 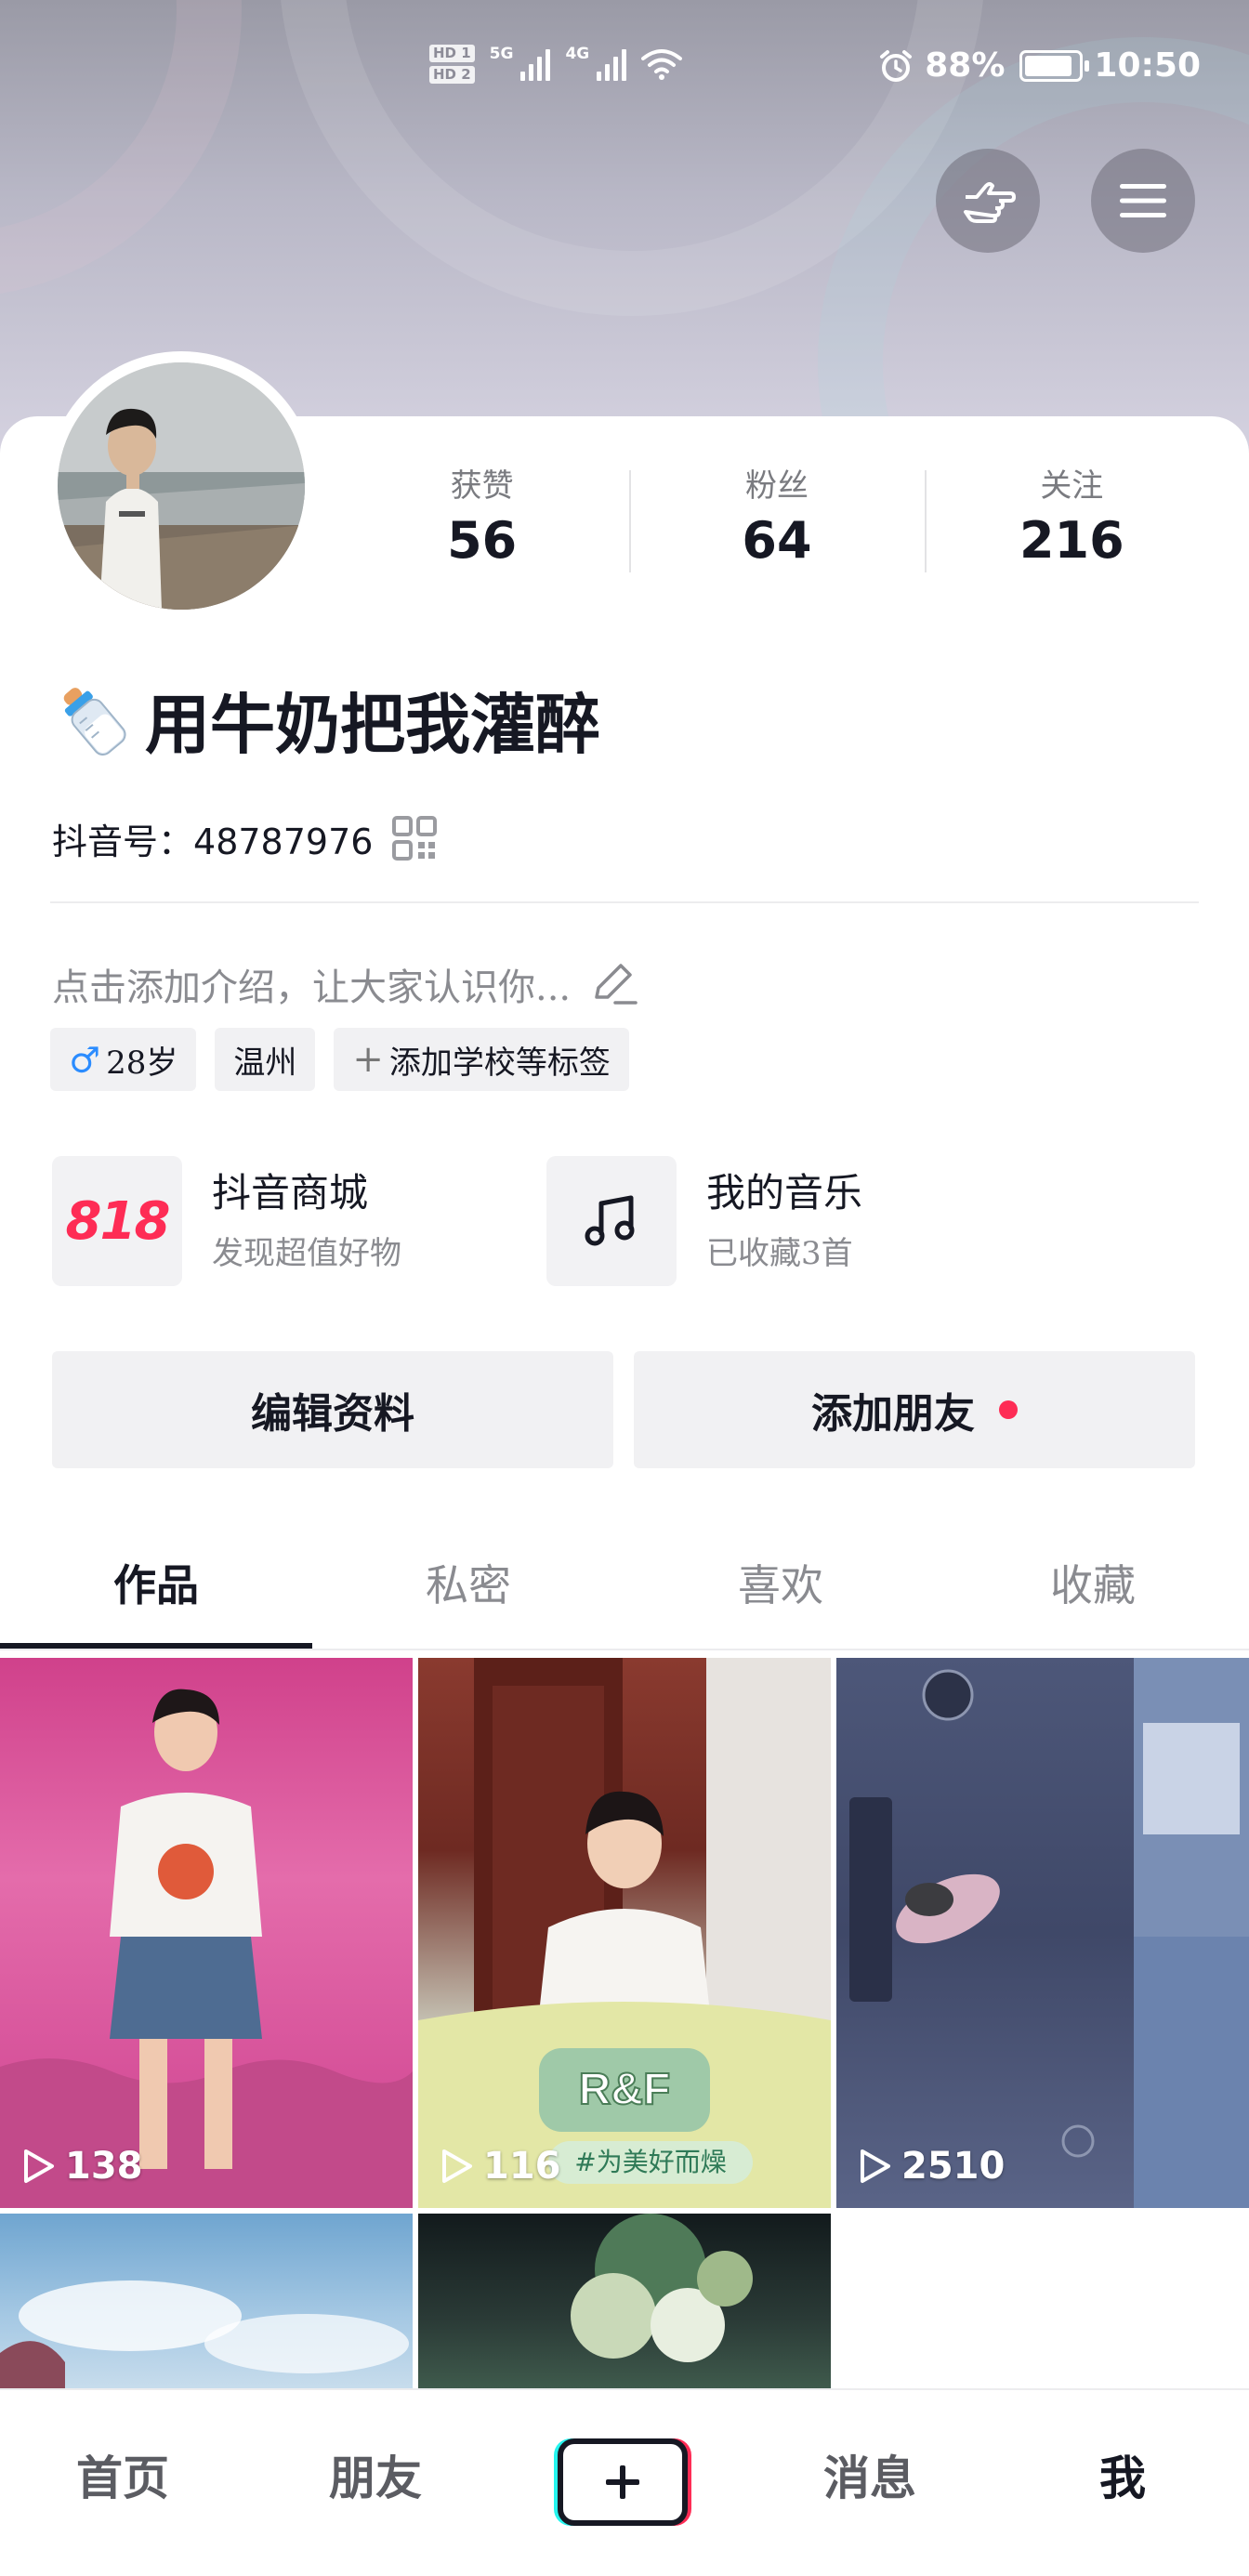 What do you see at coordinates (452, 53) in the screenshot?
I see `hd1-badge: HD 1` at bounding box center [452, 53].